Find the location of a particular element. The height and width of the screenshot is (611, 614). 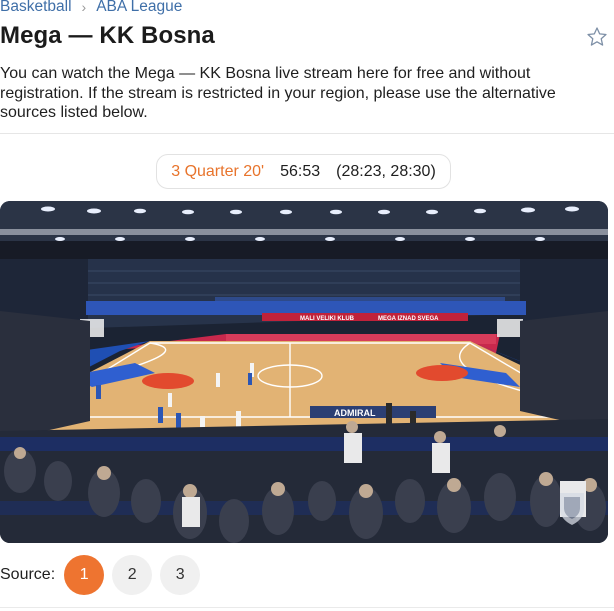

source-button-2: 2 is located at coordinates (132, 575).